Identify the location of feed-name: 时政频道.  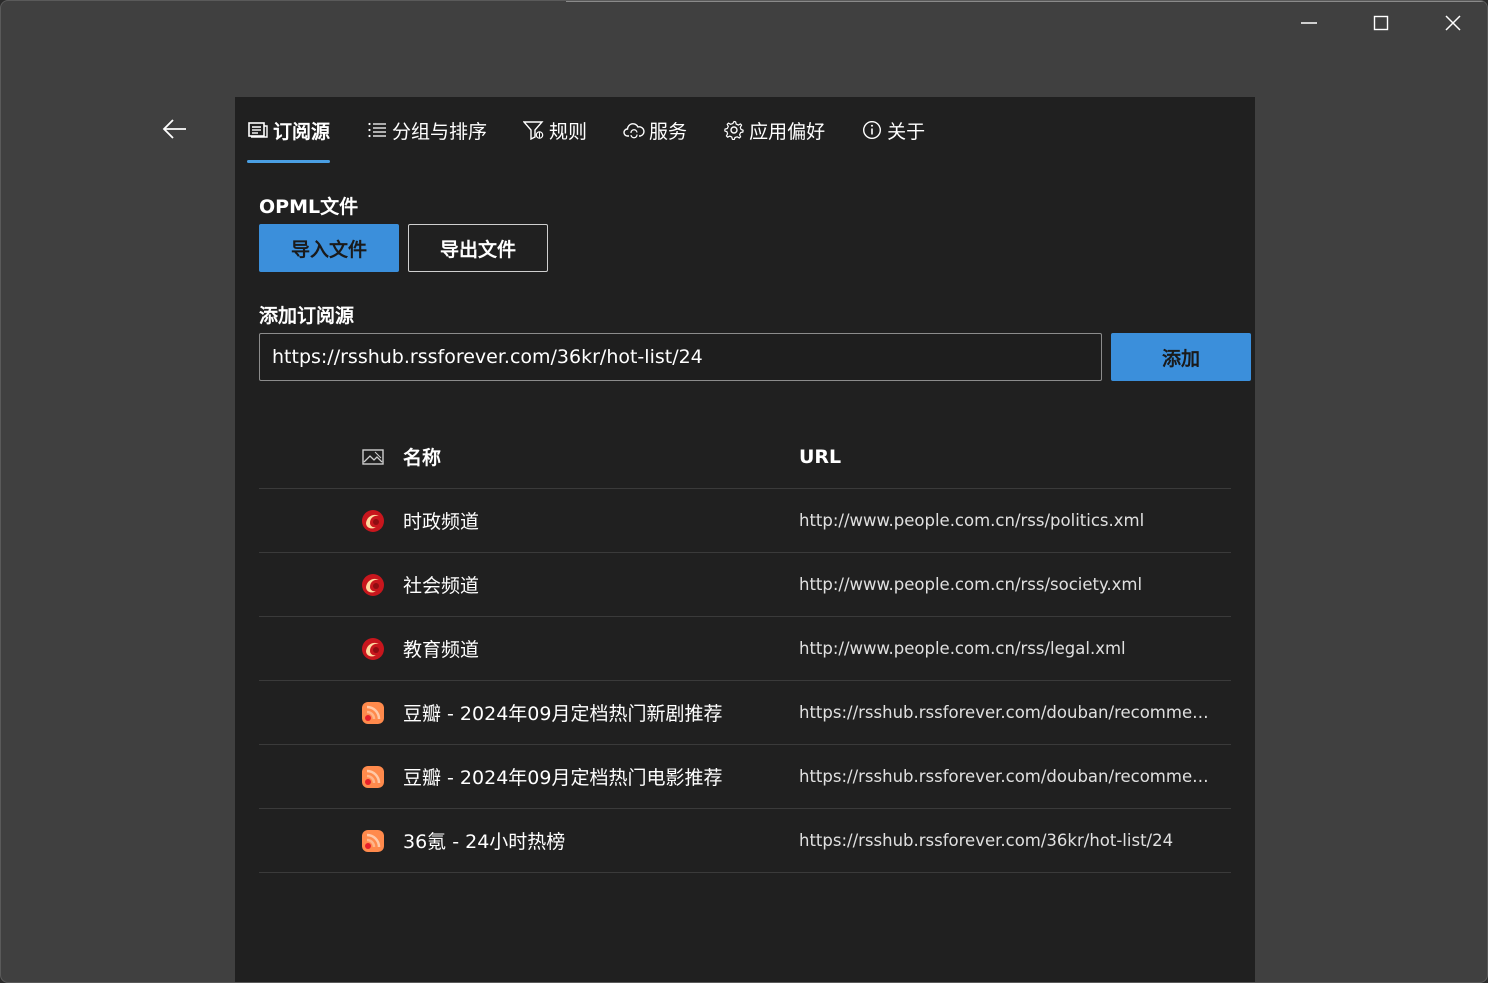
(441, 522).